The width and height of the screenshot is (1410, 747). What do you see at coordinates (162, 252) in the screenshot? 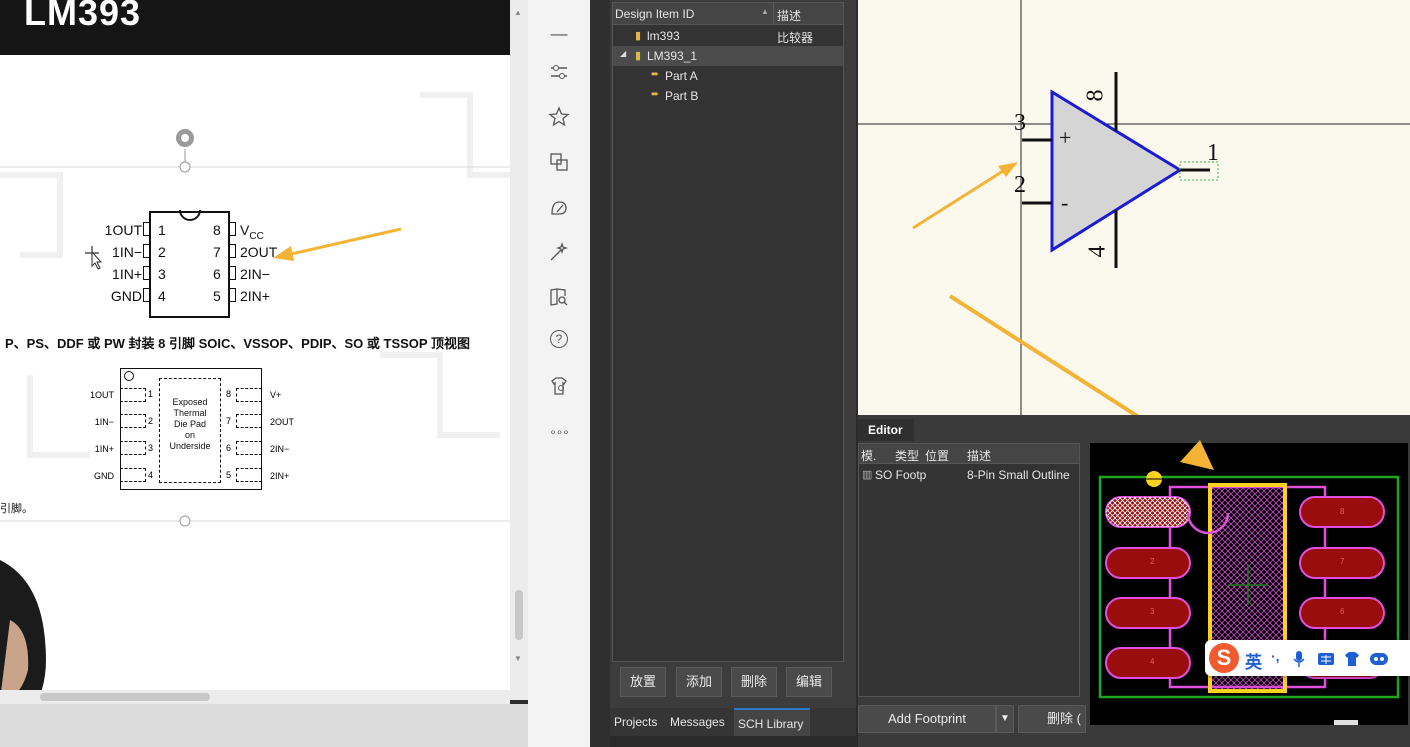
I see `pin-number: 2` at bounding box center [162, 252].